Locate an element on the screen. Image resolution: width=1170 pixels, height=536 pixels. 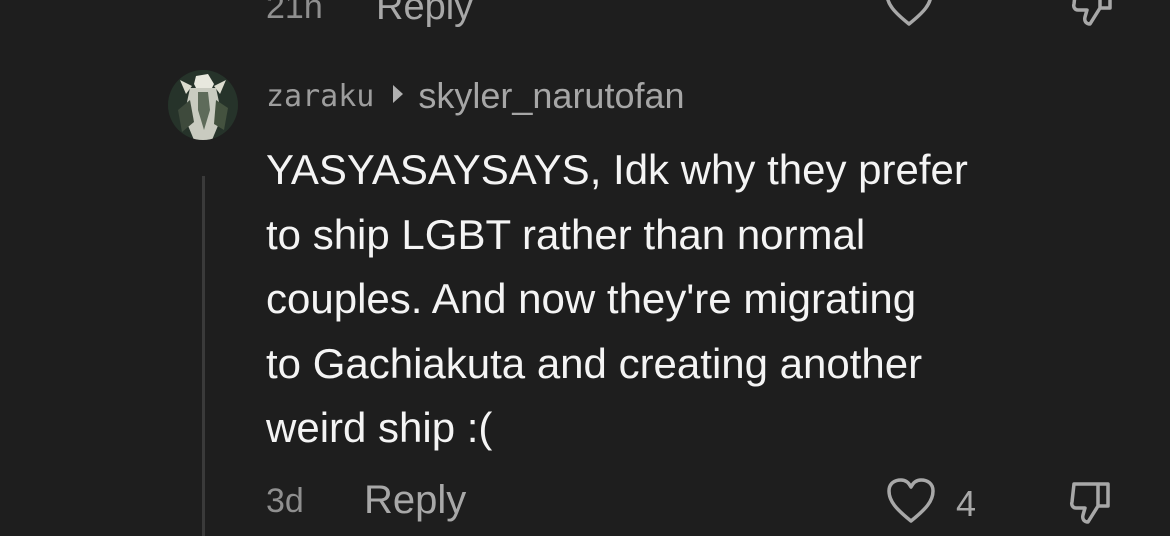
like-count: 4 is located at coordinates (966, 503).